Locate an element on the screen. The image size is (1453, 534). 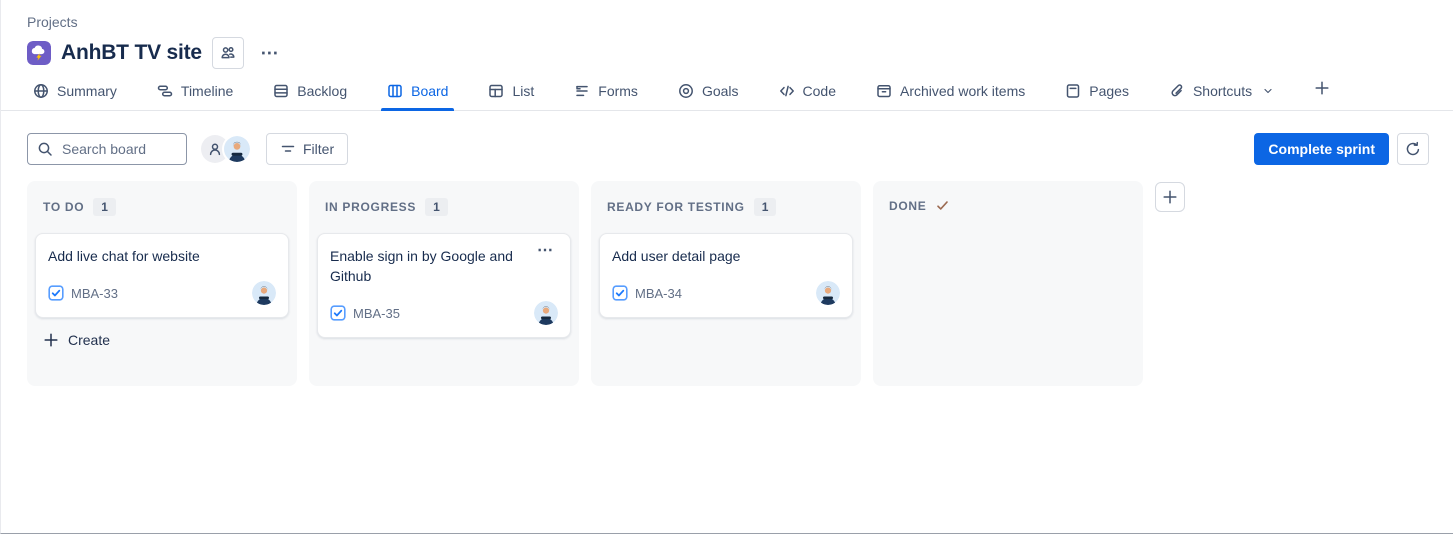
done-check-icon is located at coordinates (942, 205).